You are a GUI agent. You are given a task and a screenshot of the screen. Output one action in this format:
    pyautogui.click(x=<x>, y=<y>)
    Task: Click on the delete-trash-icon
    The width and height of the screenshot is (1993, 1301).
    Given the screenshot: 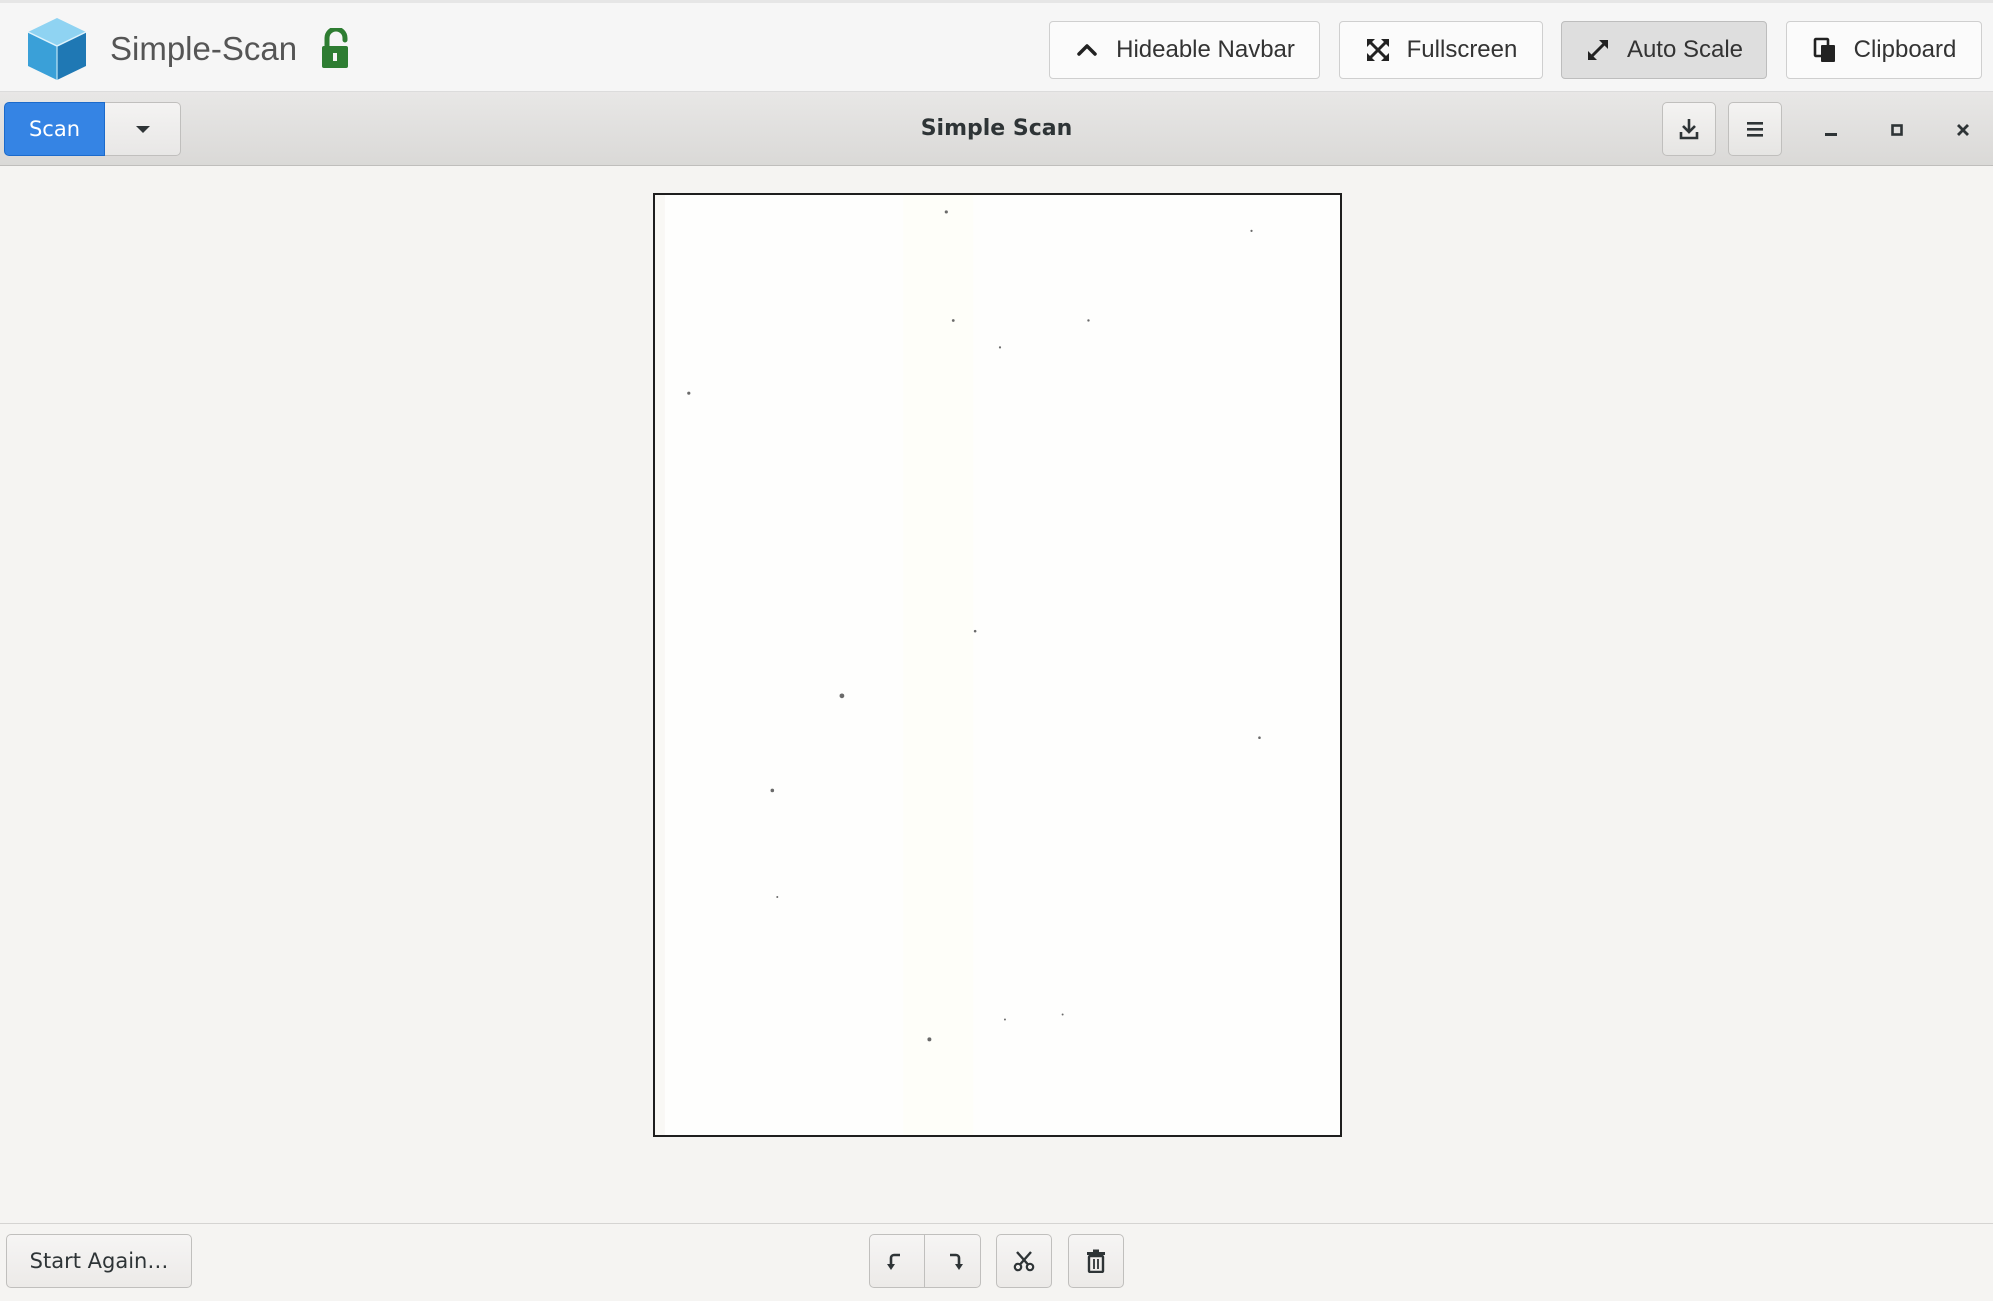 What is the action you would take?
    pyautogui.click(x=1096, y=1261)
    